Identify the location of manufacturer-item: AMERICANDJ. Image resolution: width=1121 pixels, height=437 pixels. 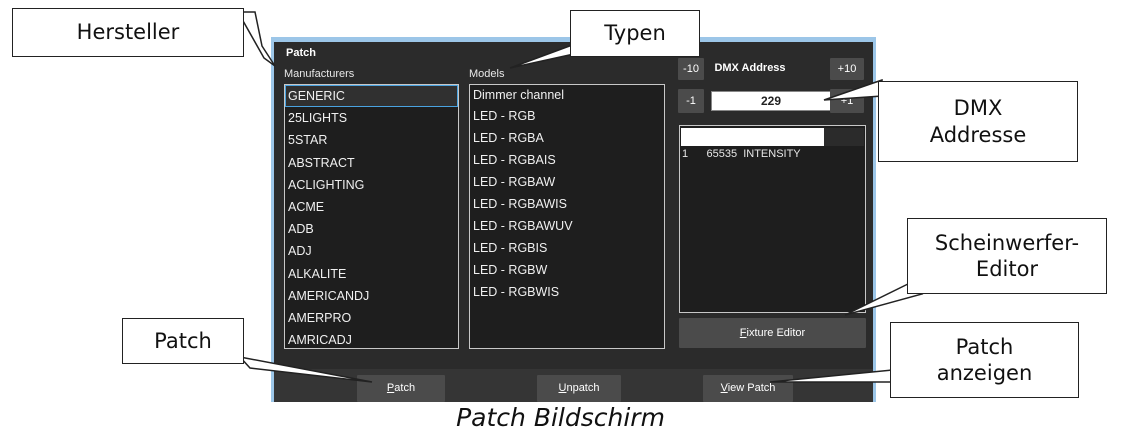
(371, 296).